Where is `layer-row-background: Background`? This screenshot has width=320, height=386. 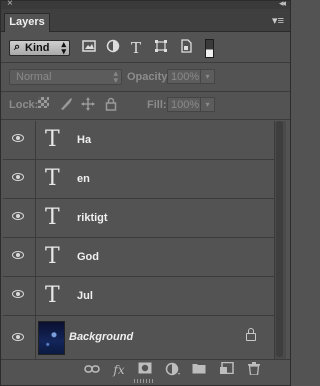
layer-row-background: Background is located at coordinates (138, 337).